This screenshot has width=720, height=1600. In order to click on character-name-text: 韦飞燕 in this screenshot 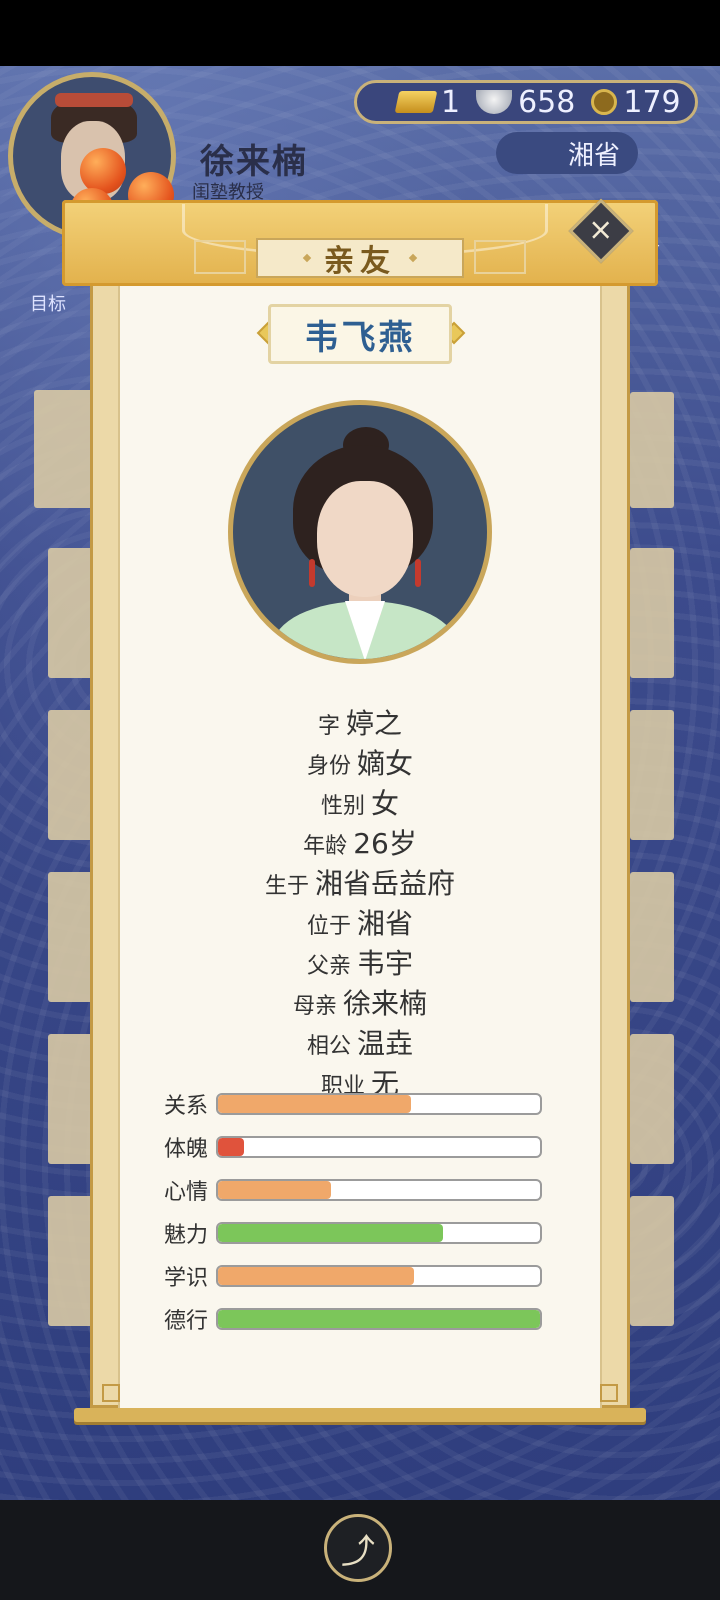, I will do `click(360, 337)`.